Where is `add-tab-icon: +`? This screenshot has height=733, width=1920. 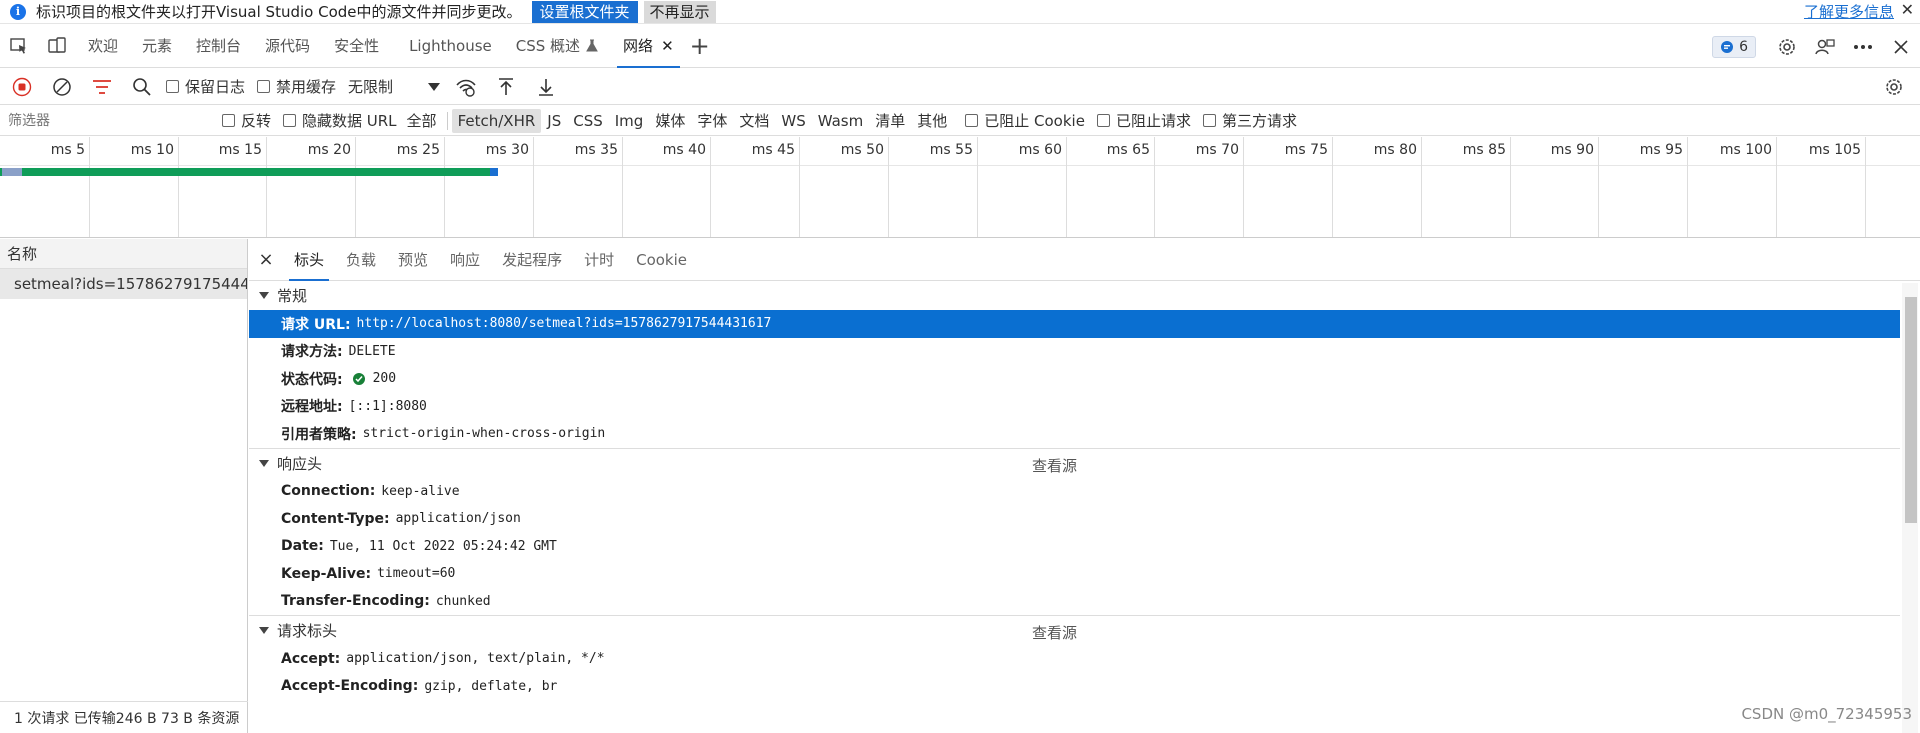
add-tab-icon: + is located at coordinates (700, 46).